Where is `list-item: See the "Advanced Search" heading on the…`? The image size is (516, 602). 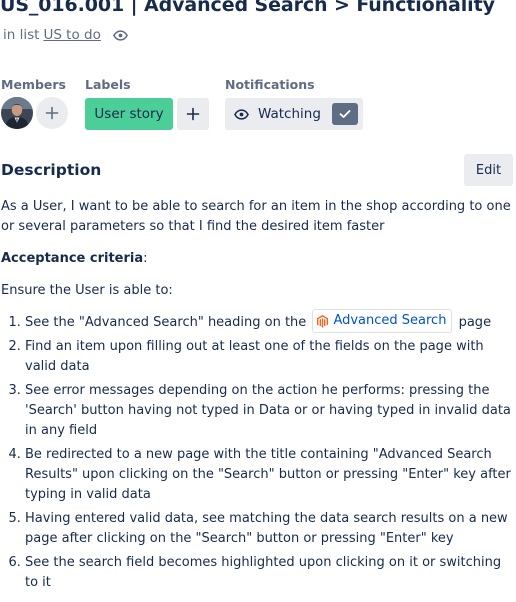 list-item: See the "Advanced Search" heading on the… is located at coordinates (269, 321).